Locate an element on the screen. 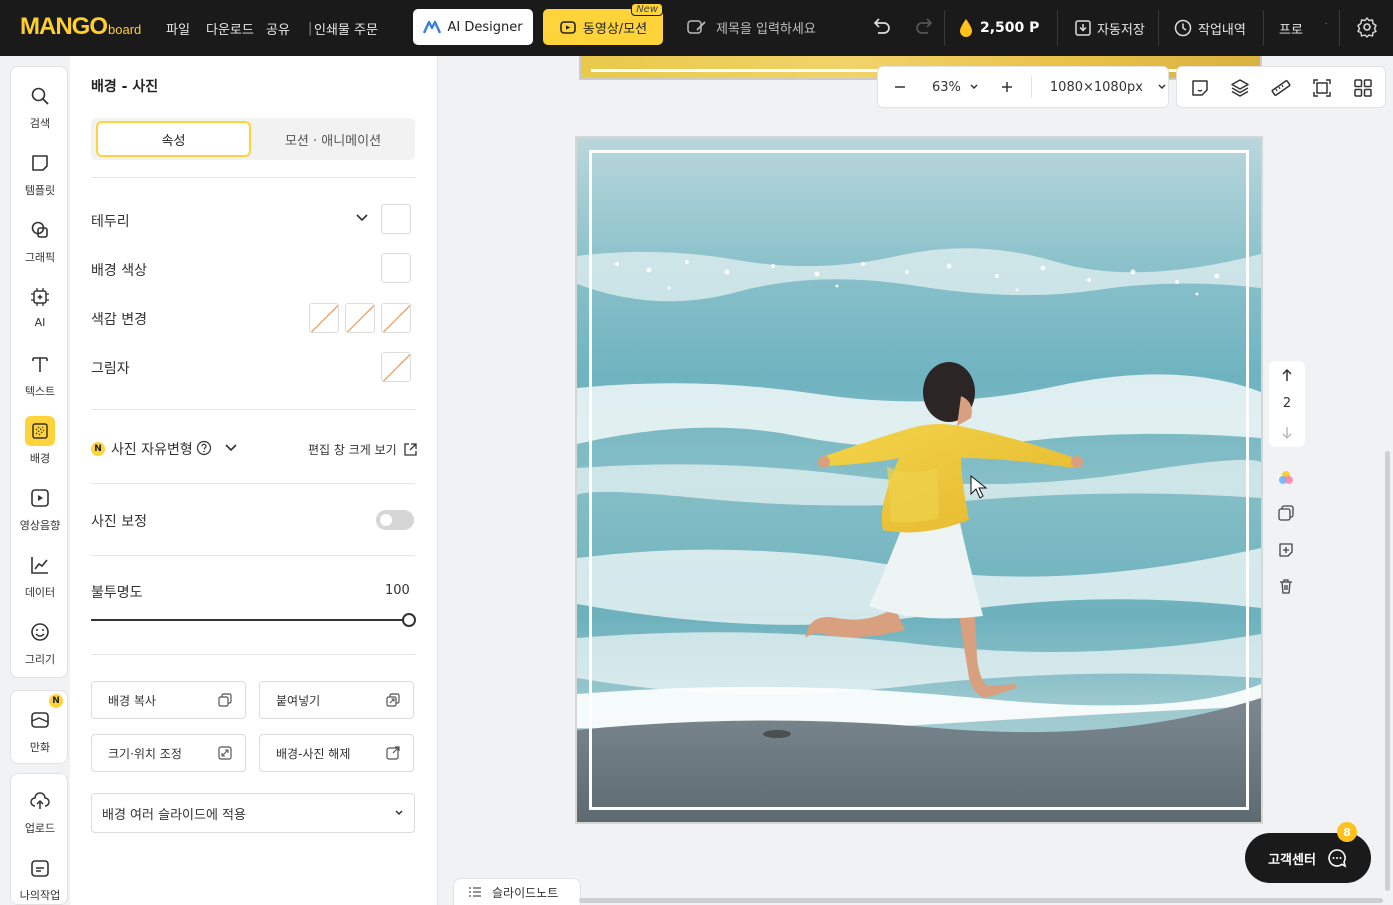 The width and height of the screenshot is (1393, 905). copy-background-button: 배경 복사 is located at coordinates (168, 700).